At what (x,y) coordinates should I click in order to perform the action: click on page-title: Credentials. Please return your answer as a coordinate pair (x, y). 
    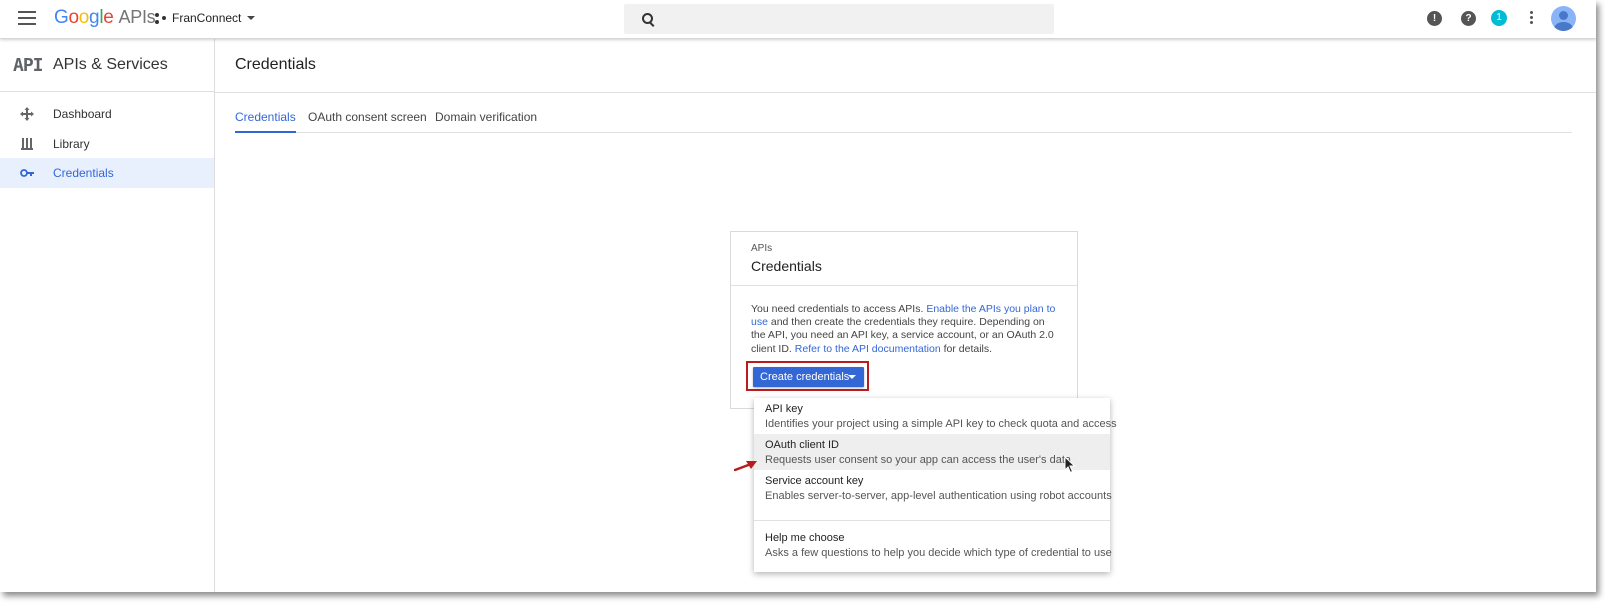
    Looking at the image, I should click on (275, 64).